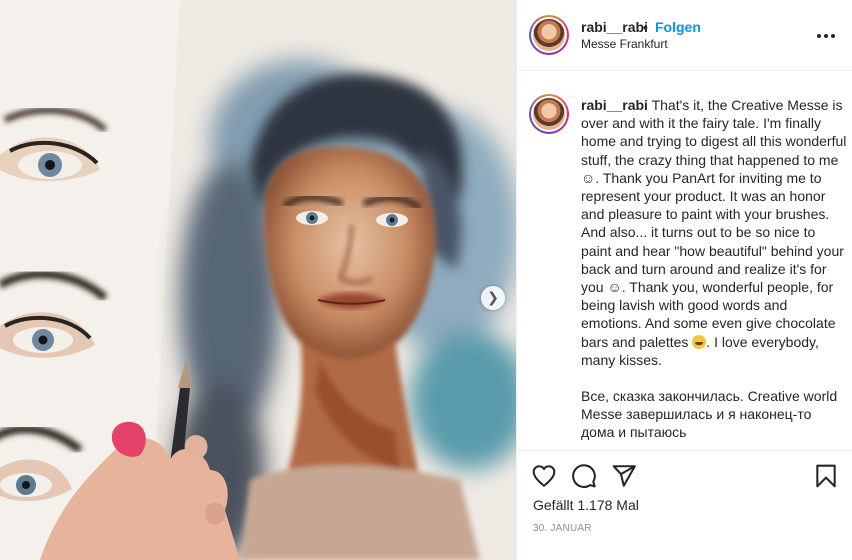 This screenshot has height=560, width=852. Describe the element at coordinates (549, 114) in the screenshot. I see `caption-avatar` at that location.